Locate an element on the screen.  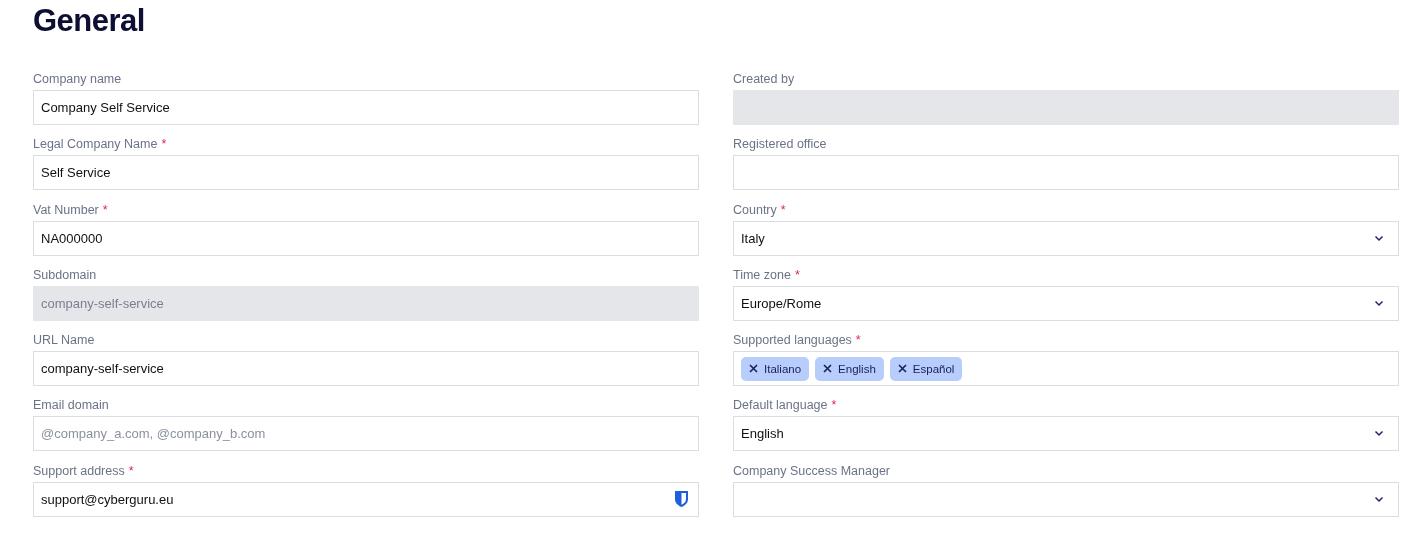
select-field is located at coordinates (1066, 499).